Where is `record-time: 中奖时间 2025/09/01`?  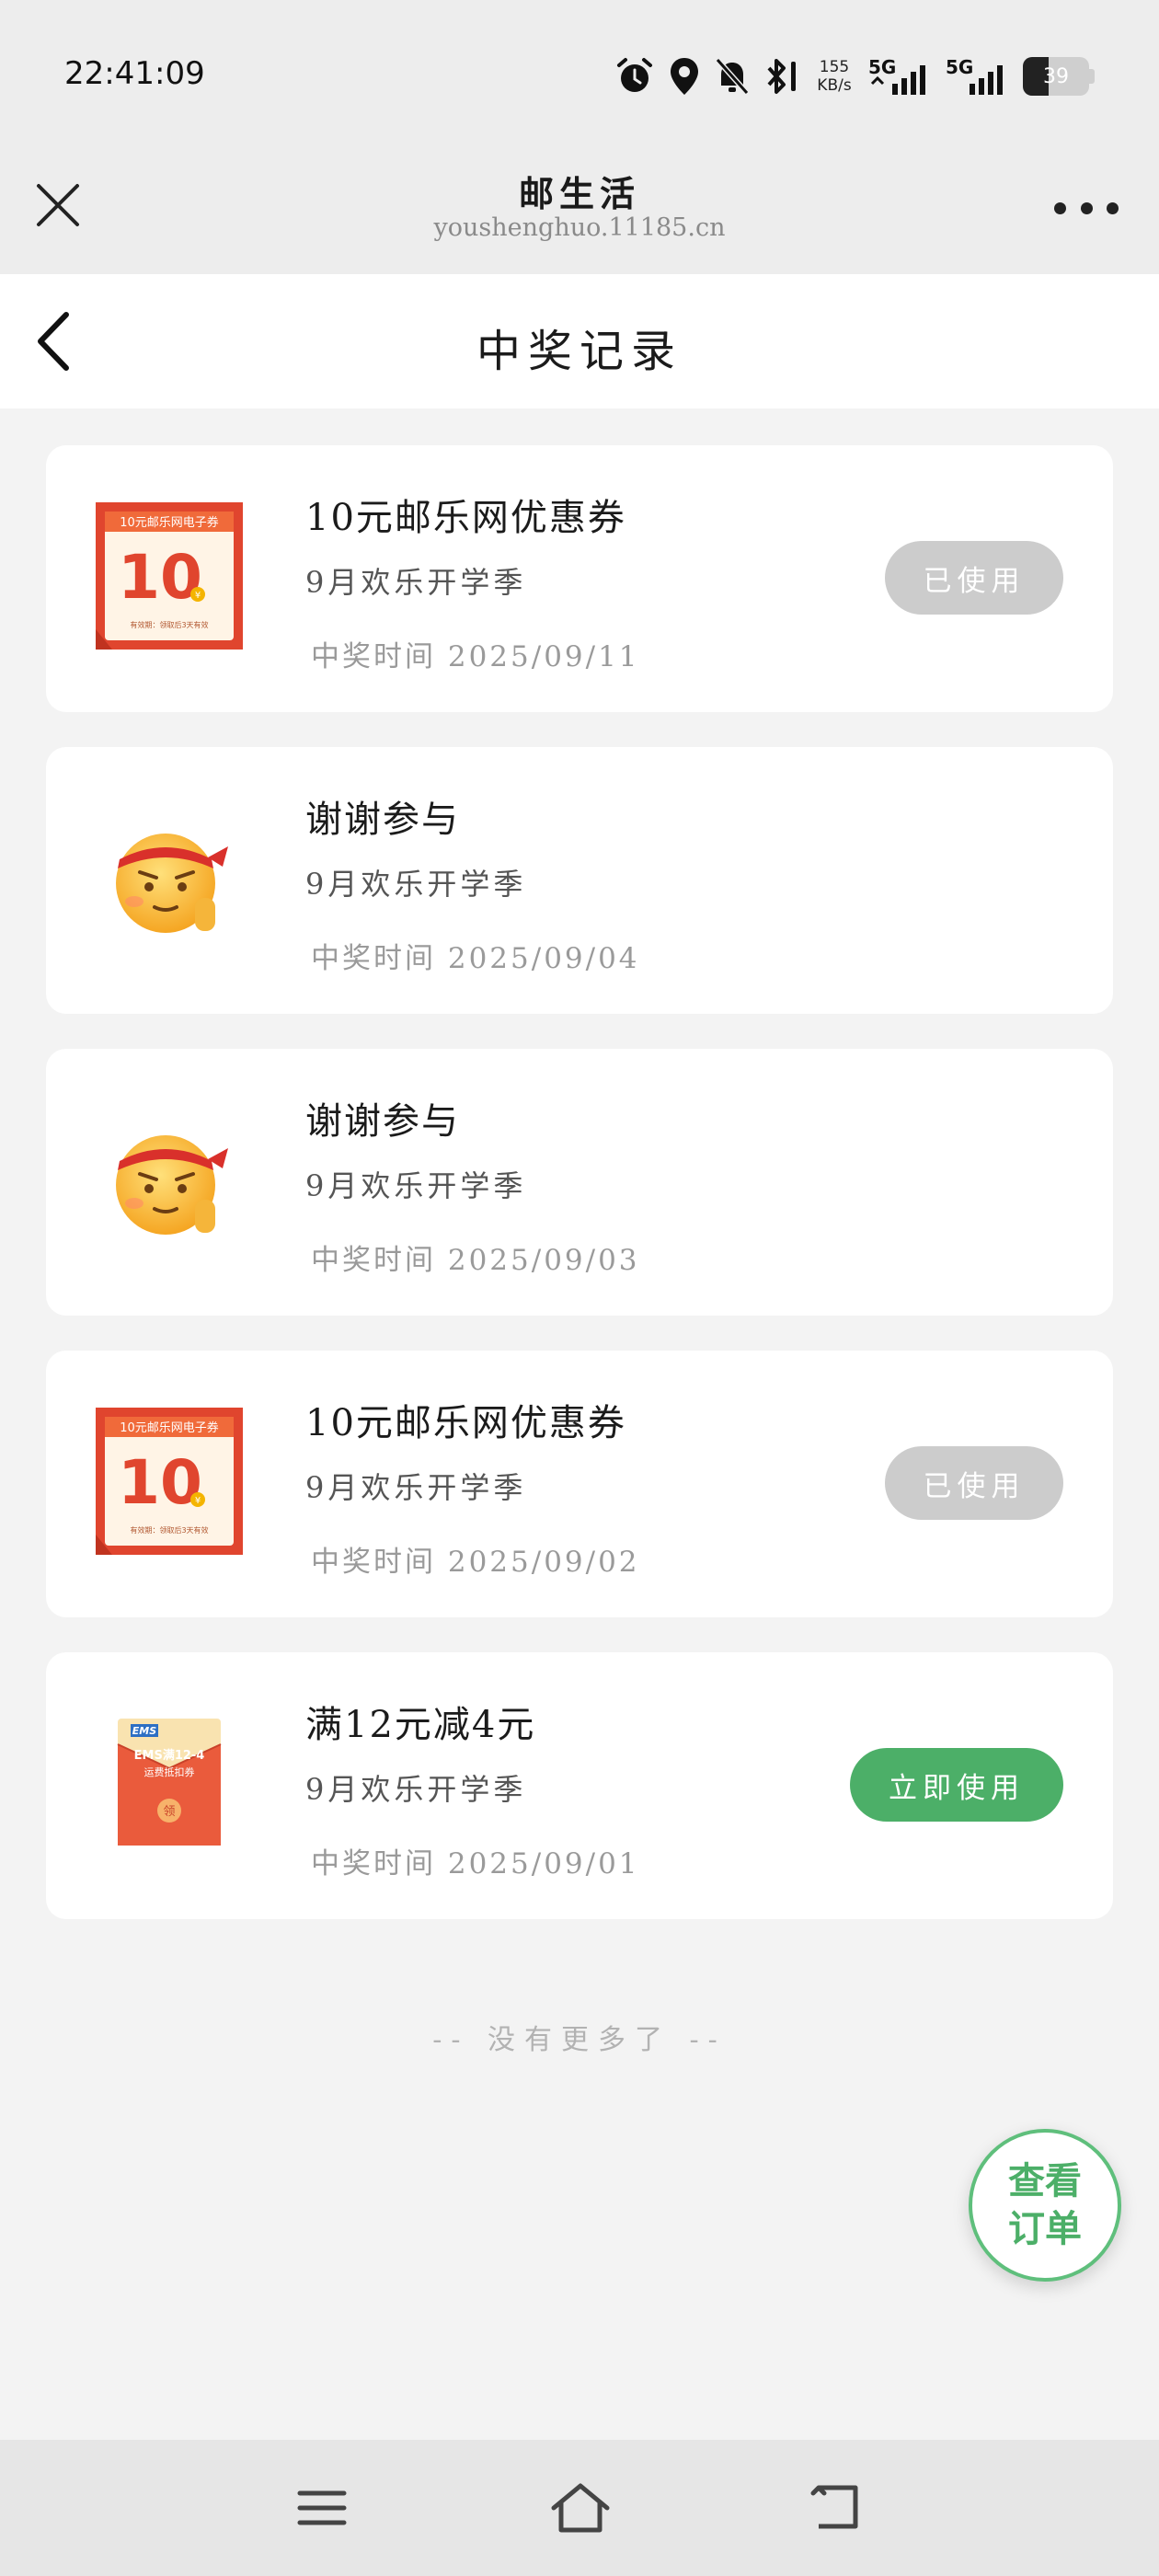 record-time: 中奖时间 2025/09/01 is located at coordinates (475, 1863).